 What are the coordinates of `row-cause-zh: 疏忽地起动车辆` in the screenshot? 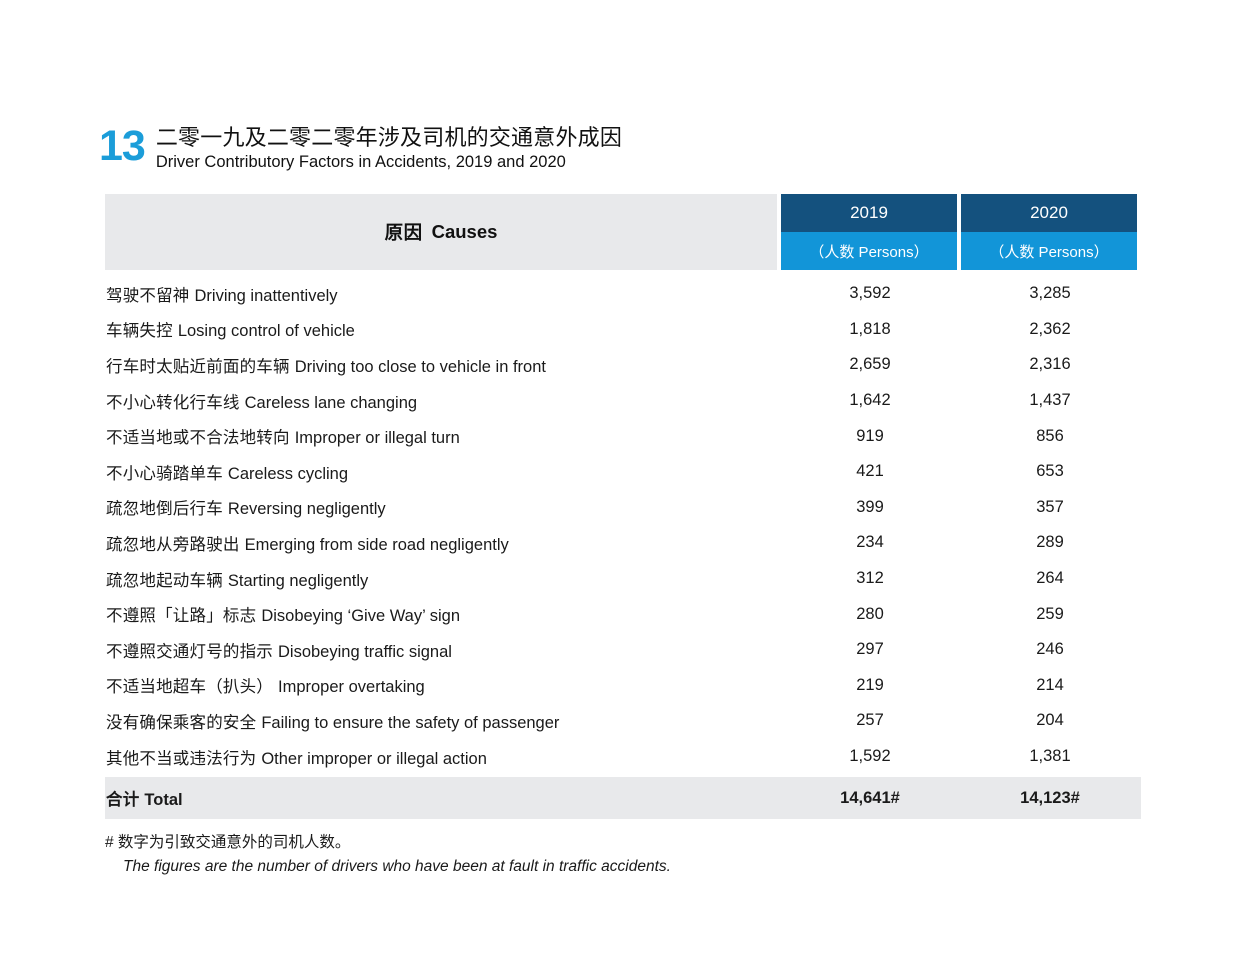 It's located at (164, 580).